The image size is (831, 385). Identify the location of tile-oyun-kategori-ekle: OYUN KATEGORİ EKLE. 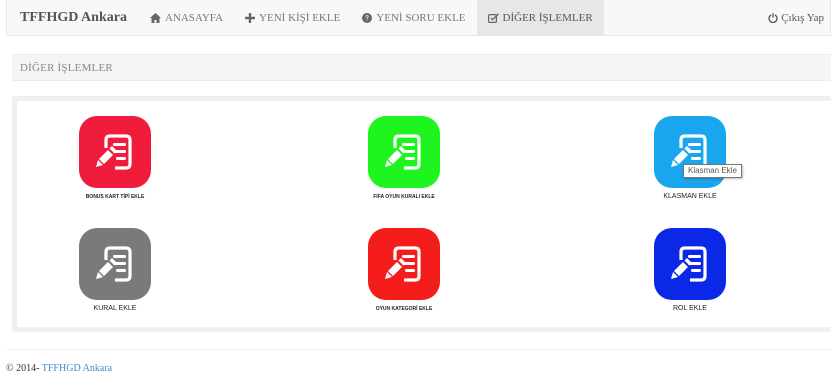
(404, 271).